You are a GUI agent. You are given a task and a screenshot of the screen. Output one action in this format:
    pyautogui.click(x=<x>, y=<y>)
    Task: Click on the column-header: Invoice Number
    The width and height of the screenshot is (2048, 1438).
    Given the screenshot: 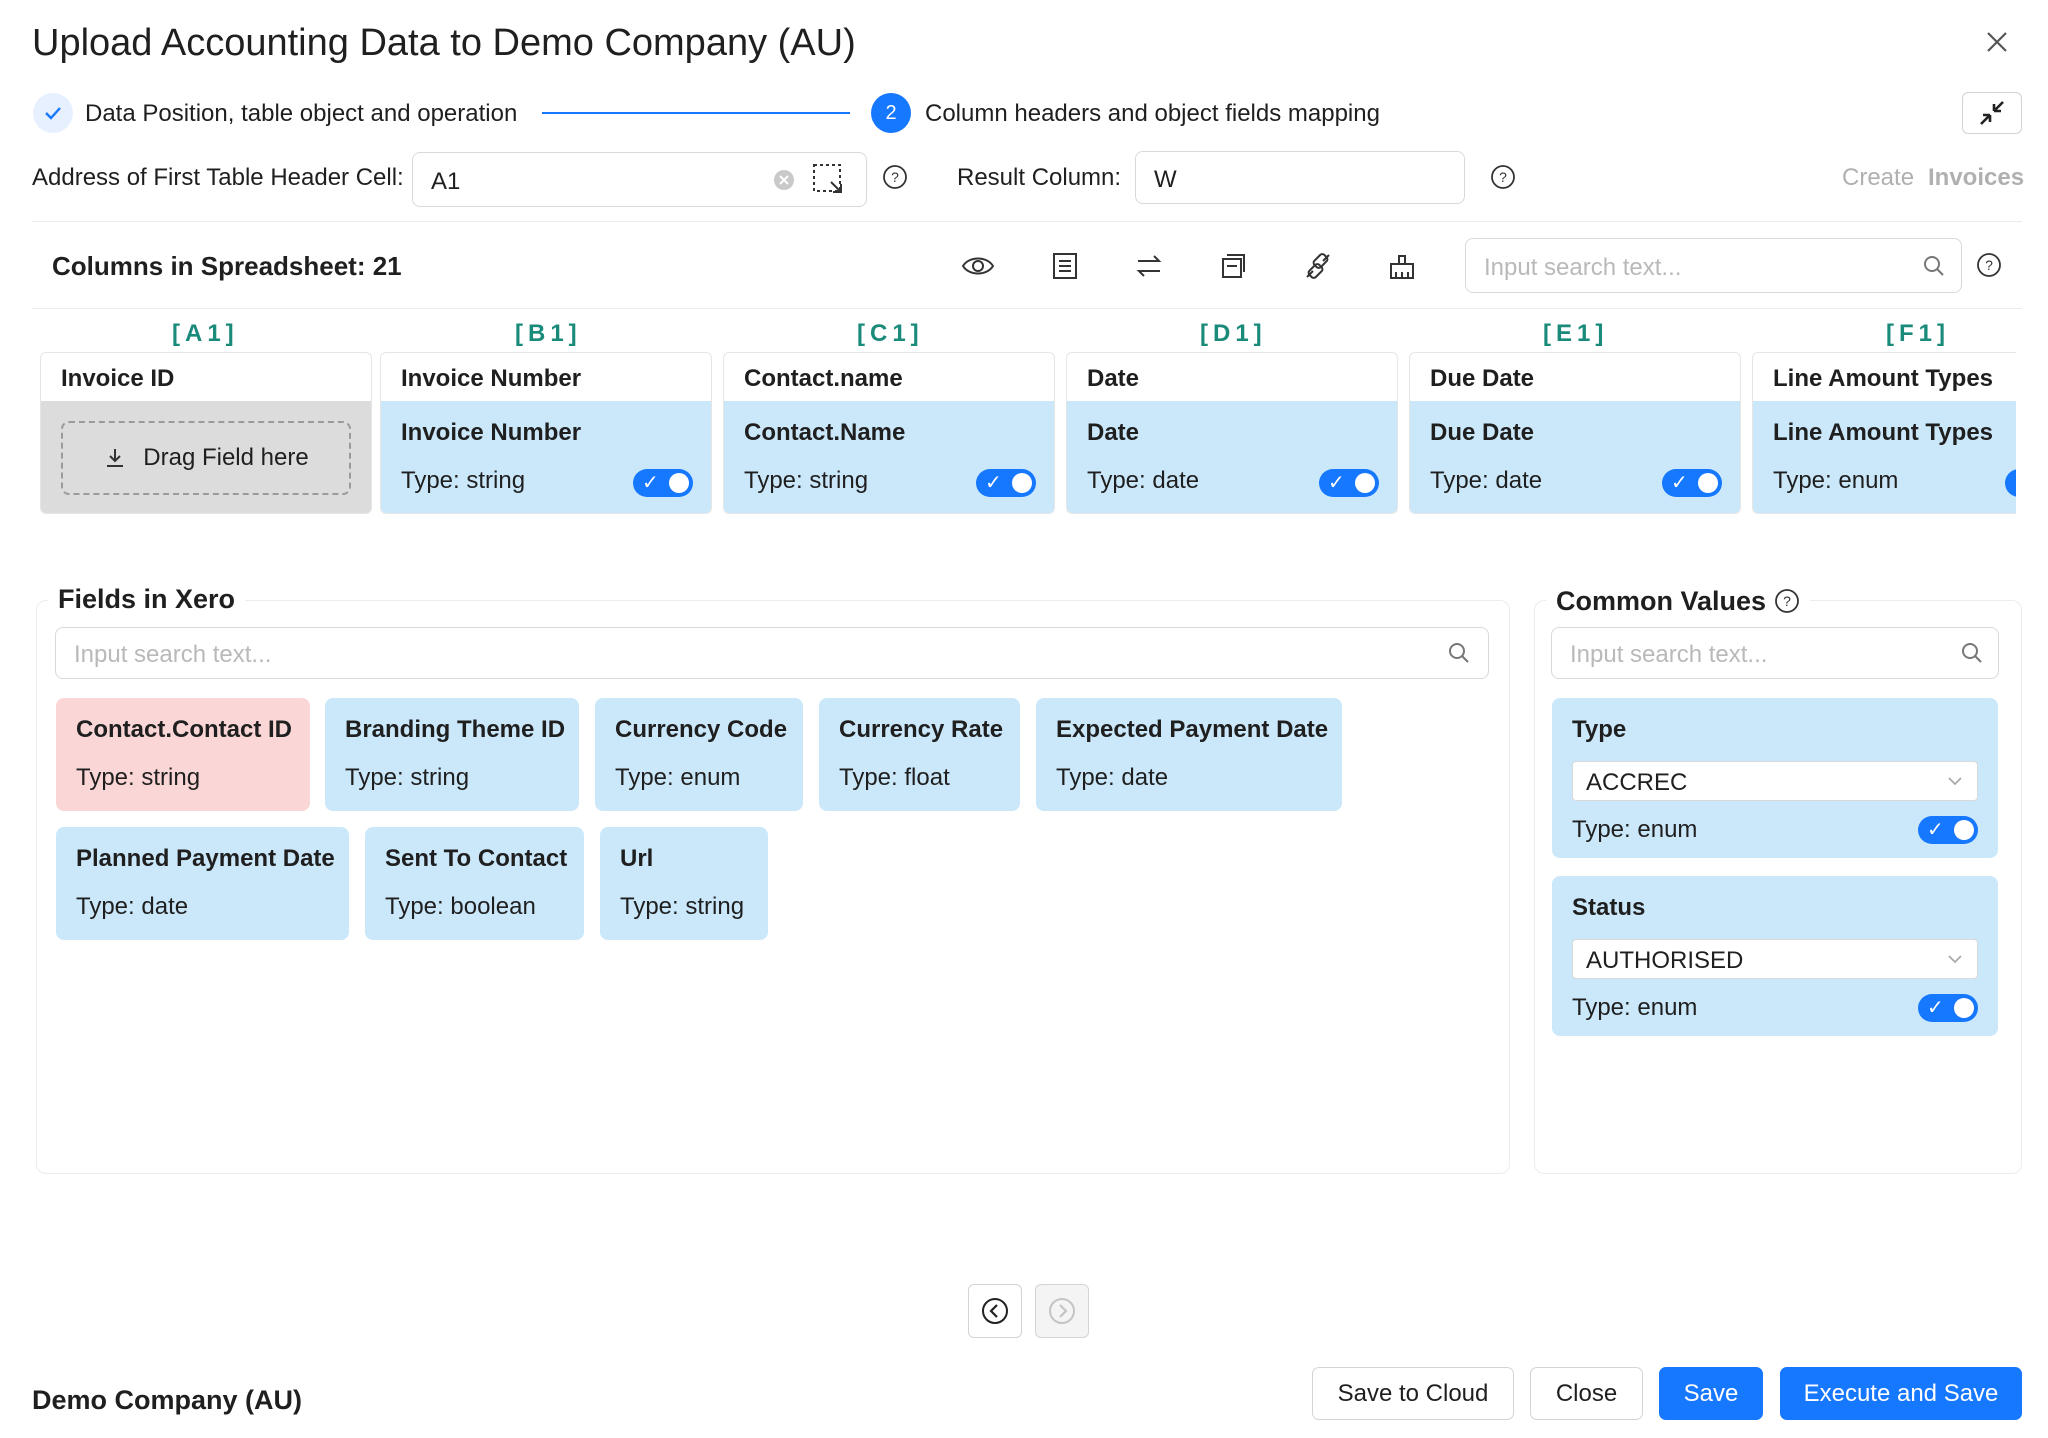 What is the action you would take?
    pyautogui.click(x=491, y=378)
    